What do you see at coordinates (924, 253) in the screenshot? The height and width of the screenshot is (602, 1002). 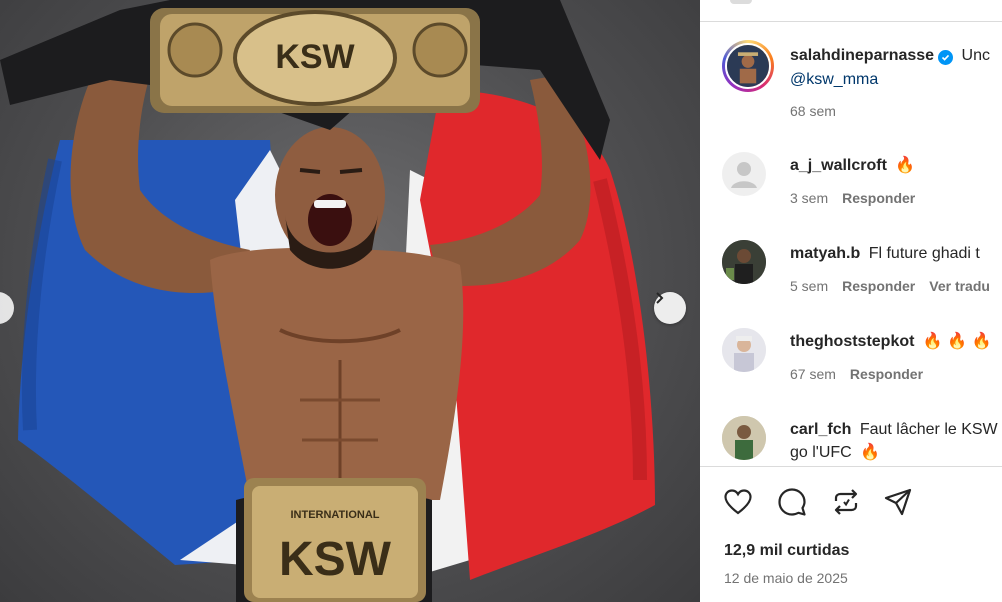 I see `comment-text: Fl future ghadi t` at bounding box center [924, 253].